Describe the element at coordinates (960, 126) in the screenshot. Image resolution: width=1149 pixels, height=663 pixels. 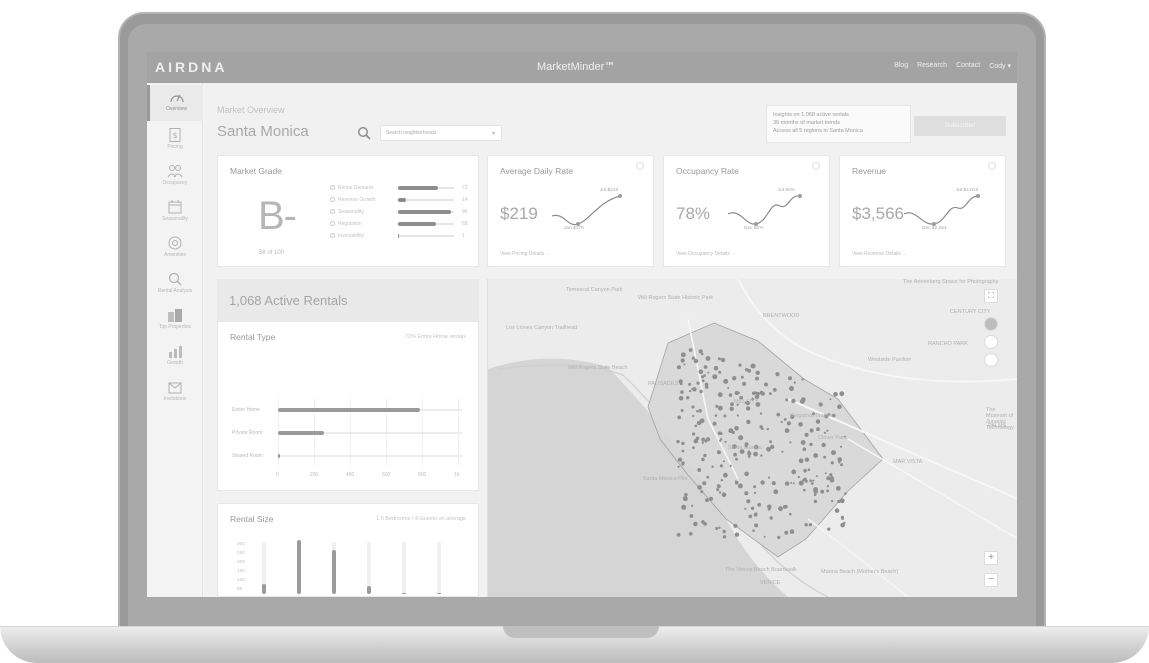
I see `subscribe-button: Subscribe!` at that location.